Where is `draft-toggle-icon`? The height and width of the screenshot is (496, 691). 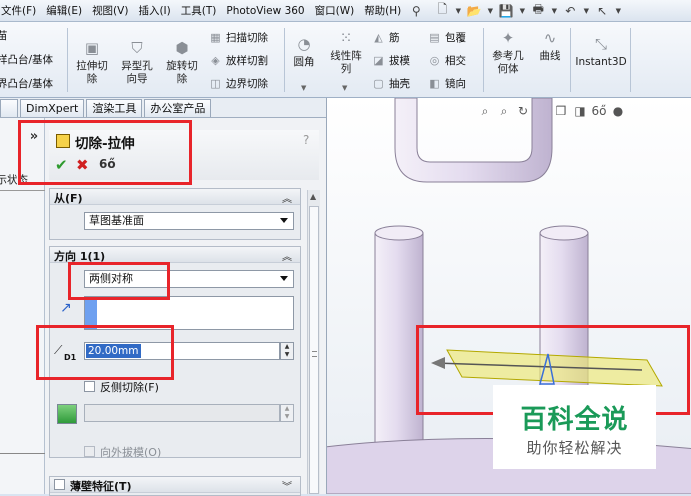
draft-toggle-icon is located at coordinates (67, 414).